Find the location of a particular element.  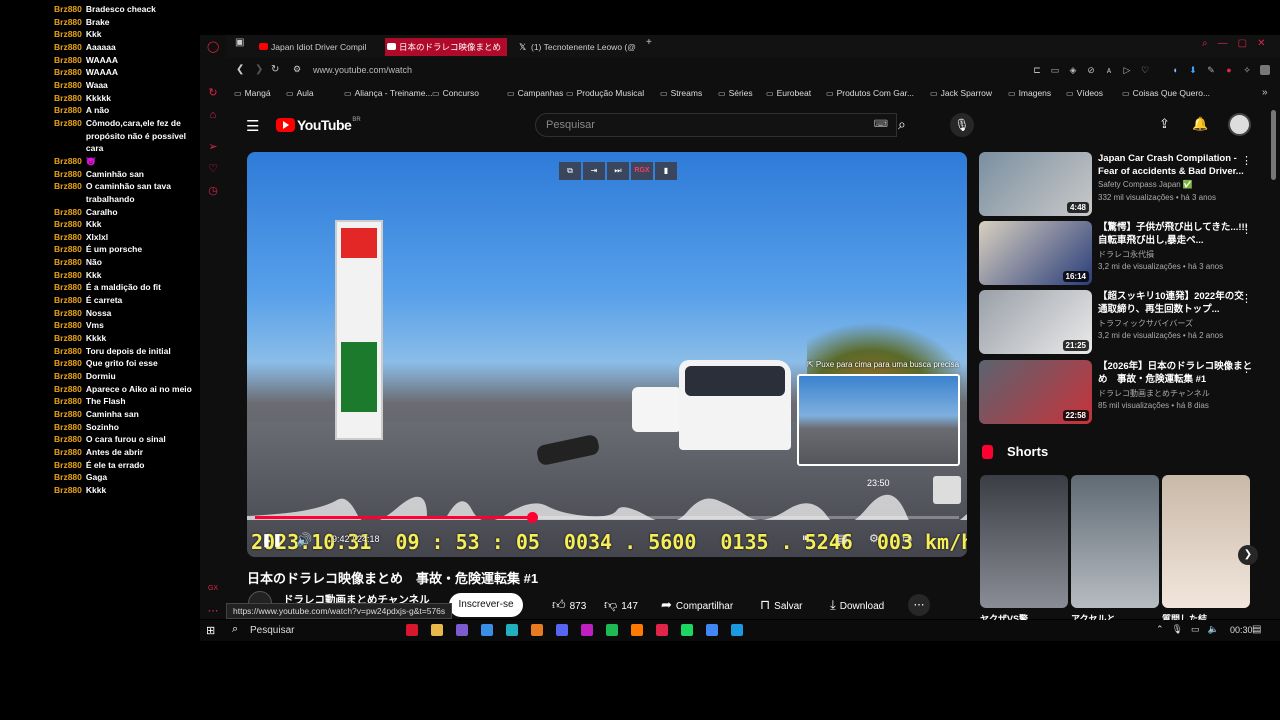

taskbar-clock: 00:30 is located at coordinates (1241, 630).